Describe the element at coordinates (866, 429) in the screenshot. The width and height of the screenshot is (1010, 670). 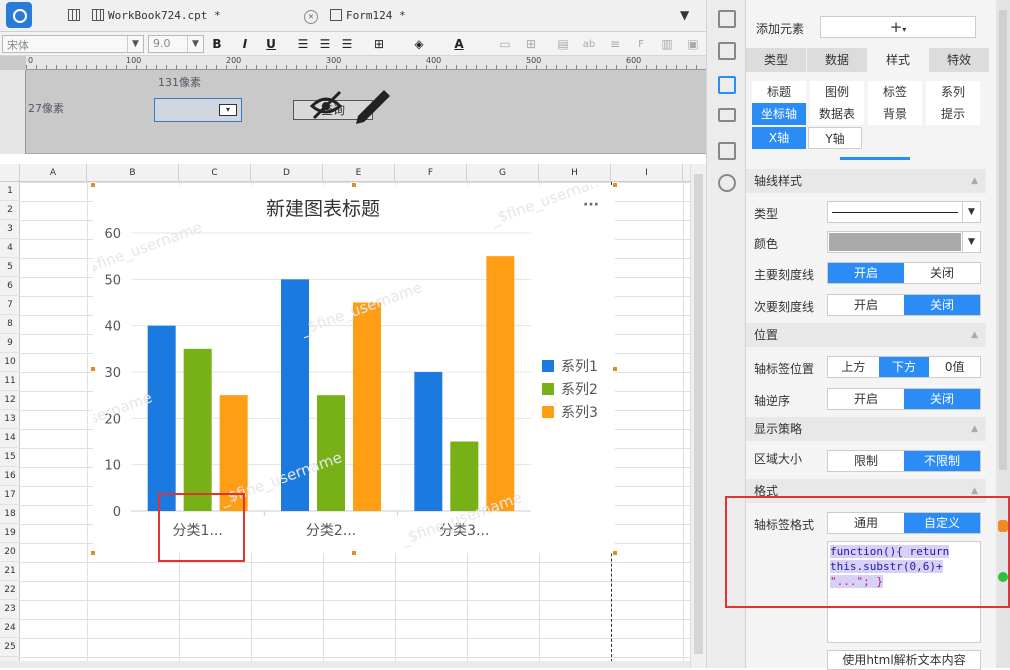
I see `section-display-strategy: 显示策略 ▲` at that location.